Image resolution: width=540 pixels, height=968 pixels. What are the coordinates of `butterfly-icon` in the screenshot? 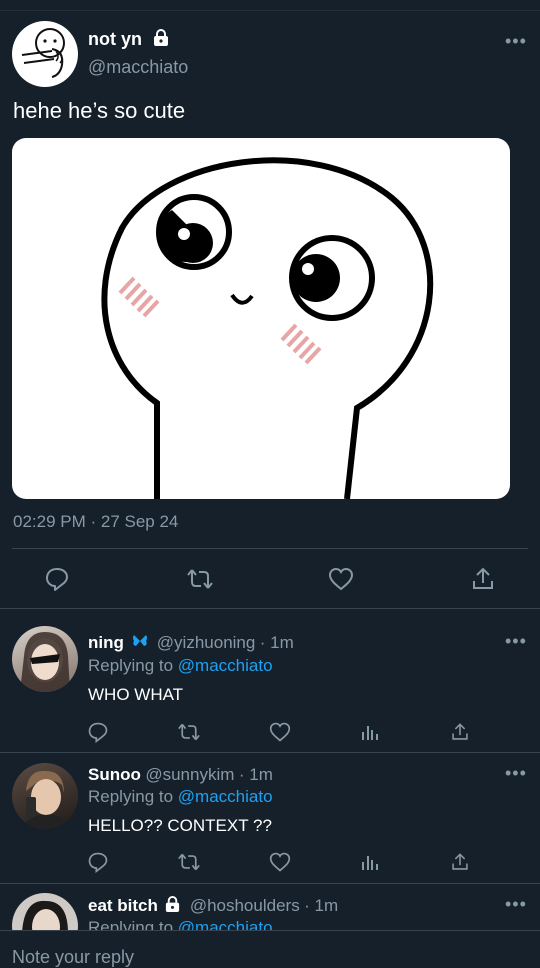 It's located at (140, 643).